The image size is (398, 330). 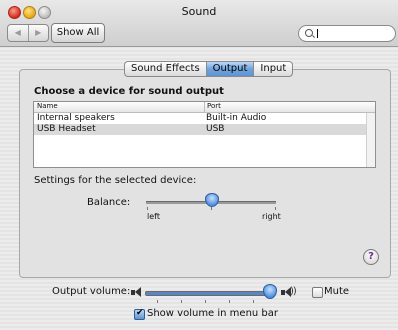 I want to click on tab-bar: Sound Effects Output Input, so click(x=209, y=69).